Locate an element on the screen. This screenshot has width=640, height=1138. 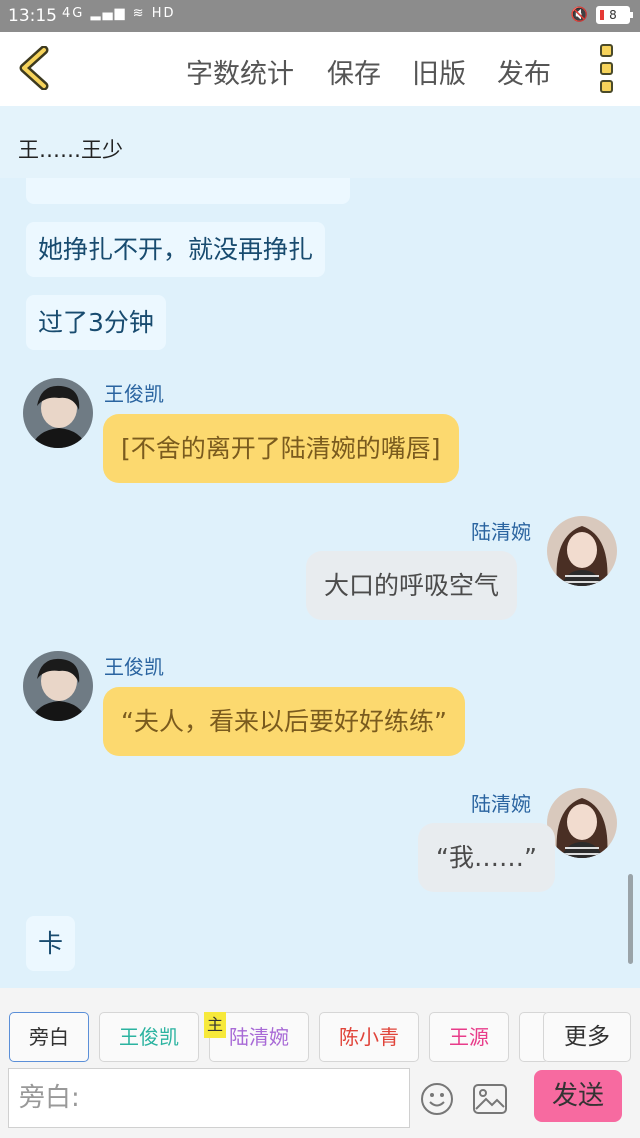
role-label: 旁白 is located at coordinates (49, 1037).